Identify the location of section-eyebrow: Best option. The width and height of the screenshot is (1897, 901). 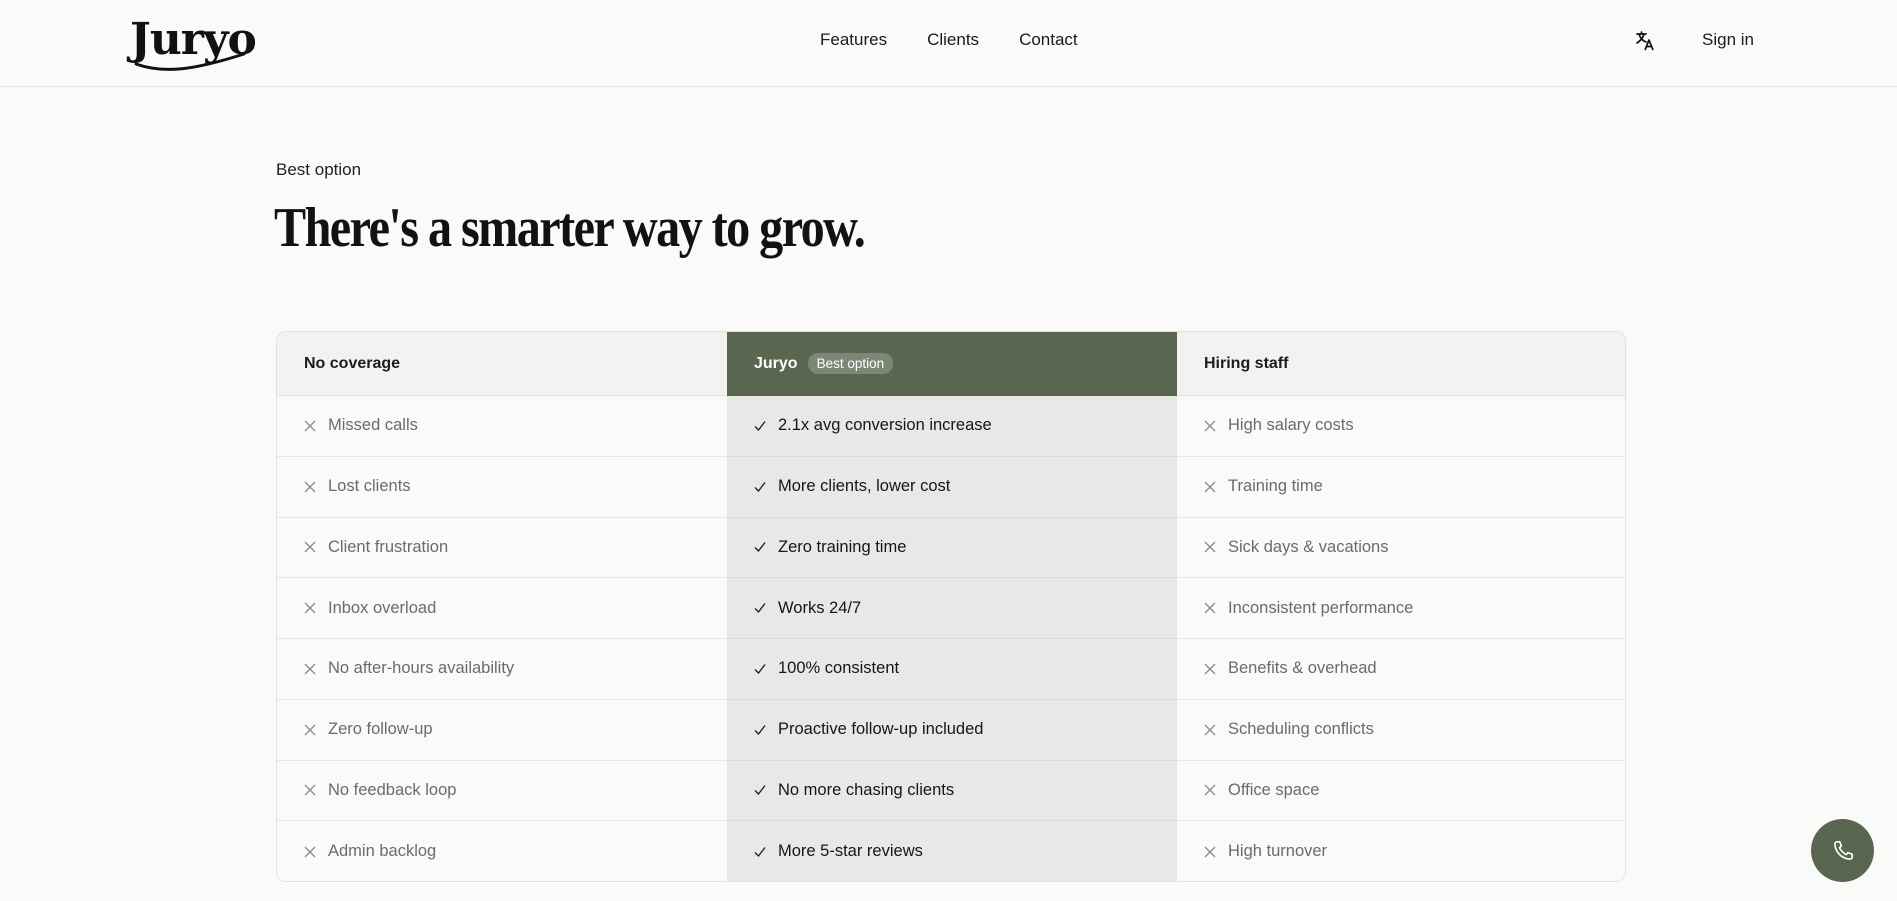
(319, 169).